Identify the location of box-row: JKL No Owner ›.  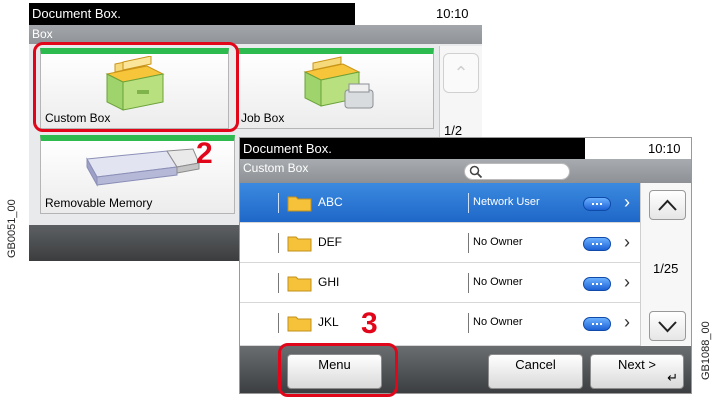
(440, 324).